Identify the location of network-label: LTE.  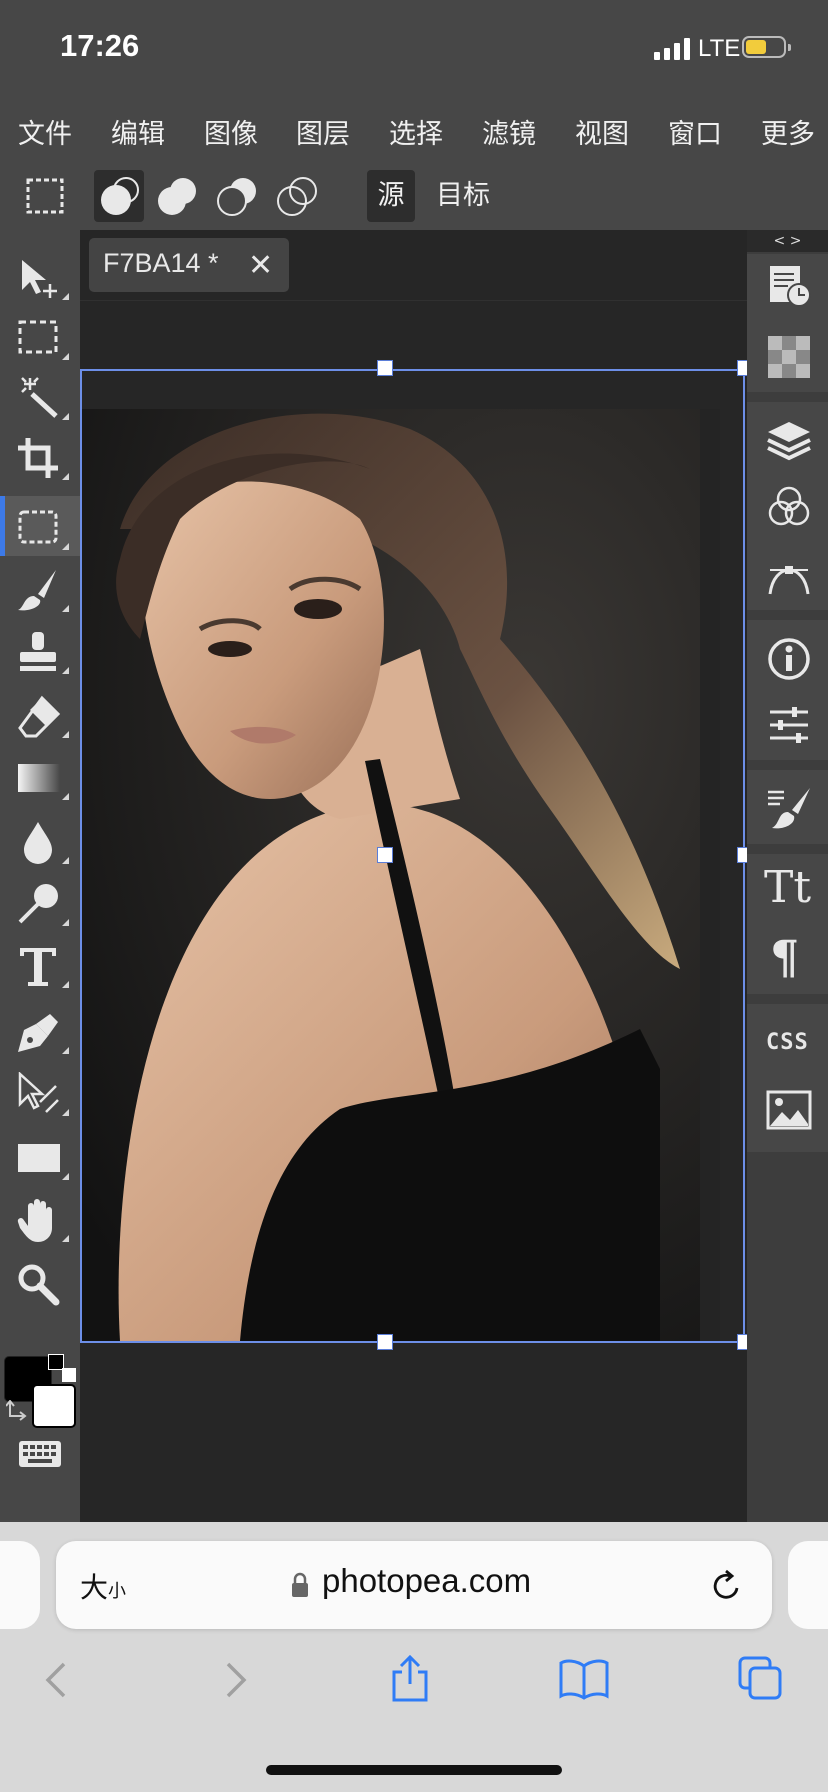
(719, 48).